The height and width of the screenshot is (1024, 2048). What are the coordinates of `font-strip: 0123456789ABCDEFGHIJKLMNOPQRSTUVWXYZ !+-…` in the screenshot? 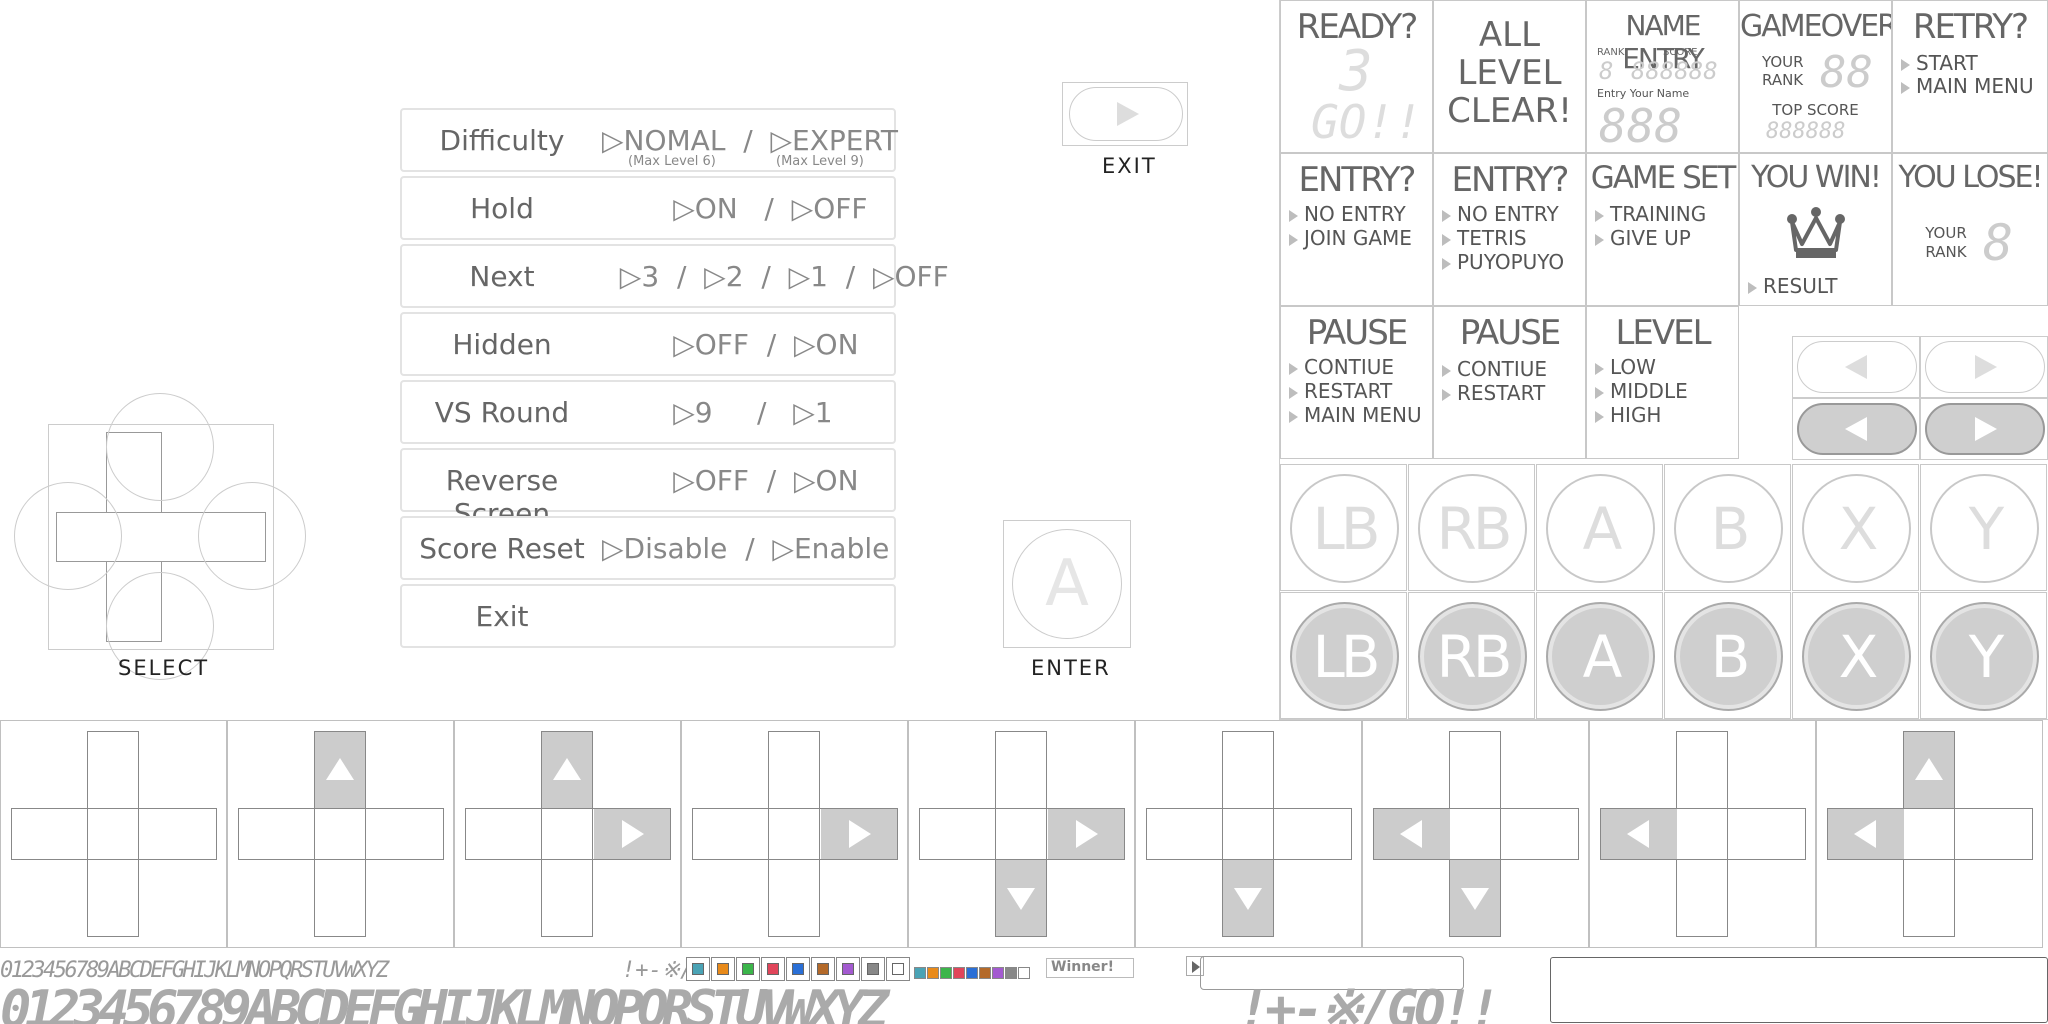 It's located at (1024, 989).